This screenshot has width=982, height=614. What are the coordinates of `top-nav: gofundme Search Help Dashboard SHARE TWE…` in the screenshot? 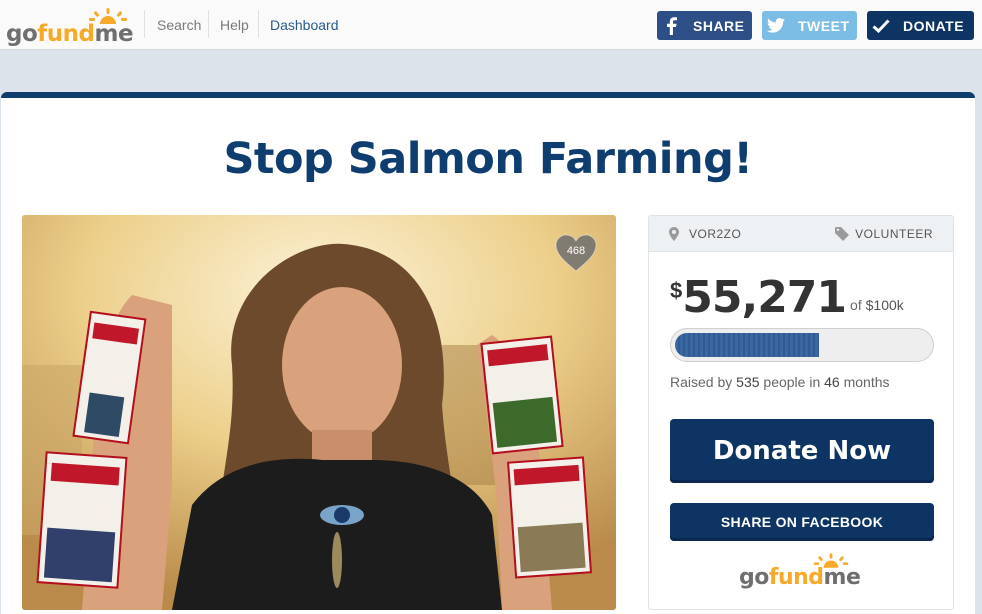 It's located at (491, 25).